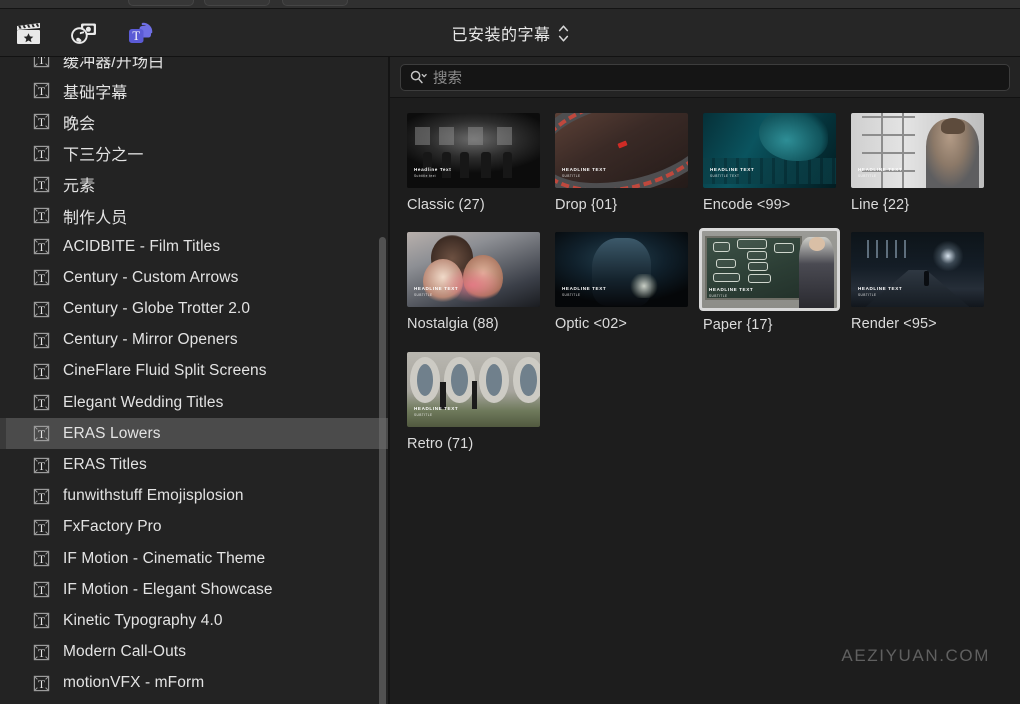  I want to click on sidebar-item: T CineFlare Fluid Split Screens, so click(194, 371).